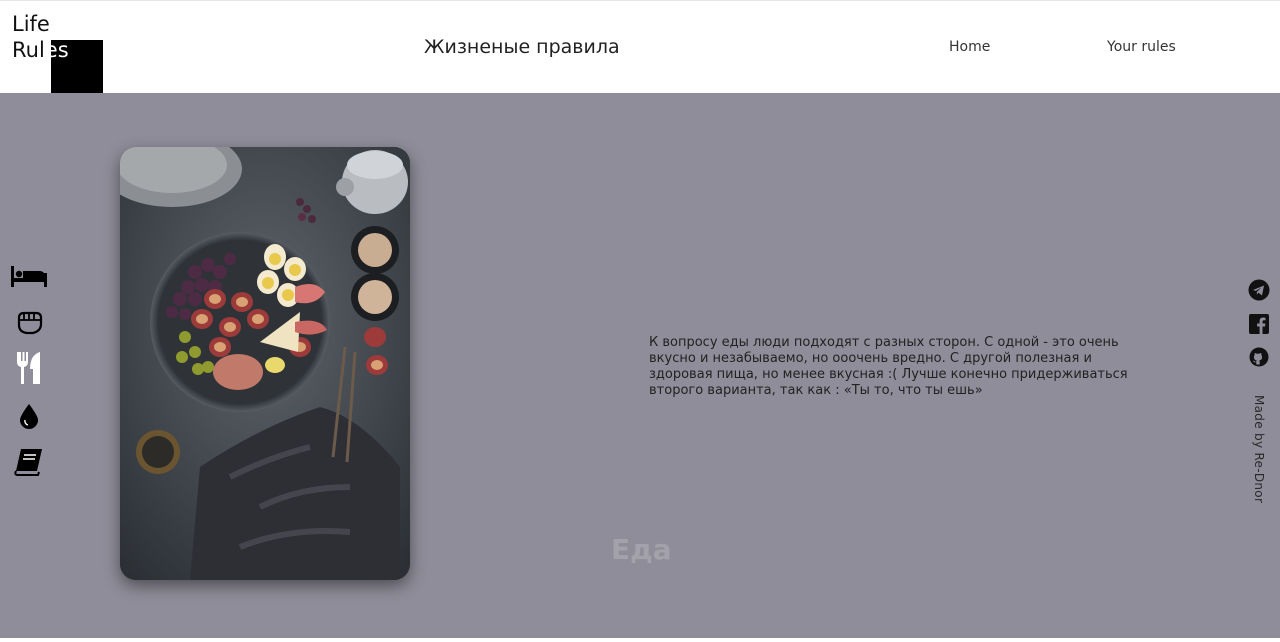  I want to click on sidebar-item-sleep, so click(29, 276).